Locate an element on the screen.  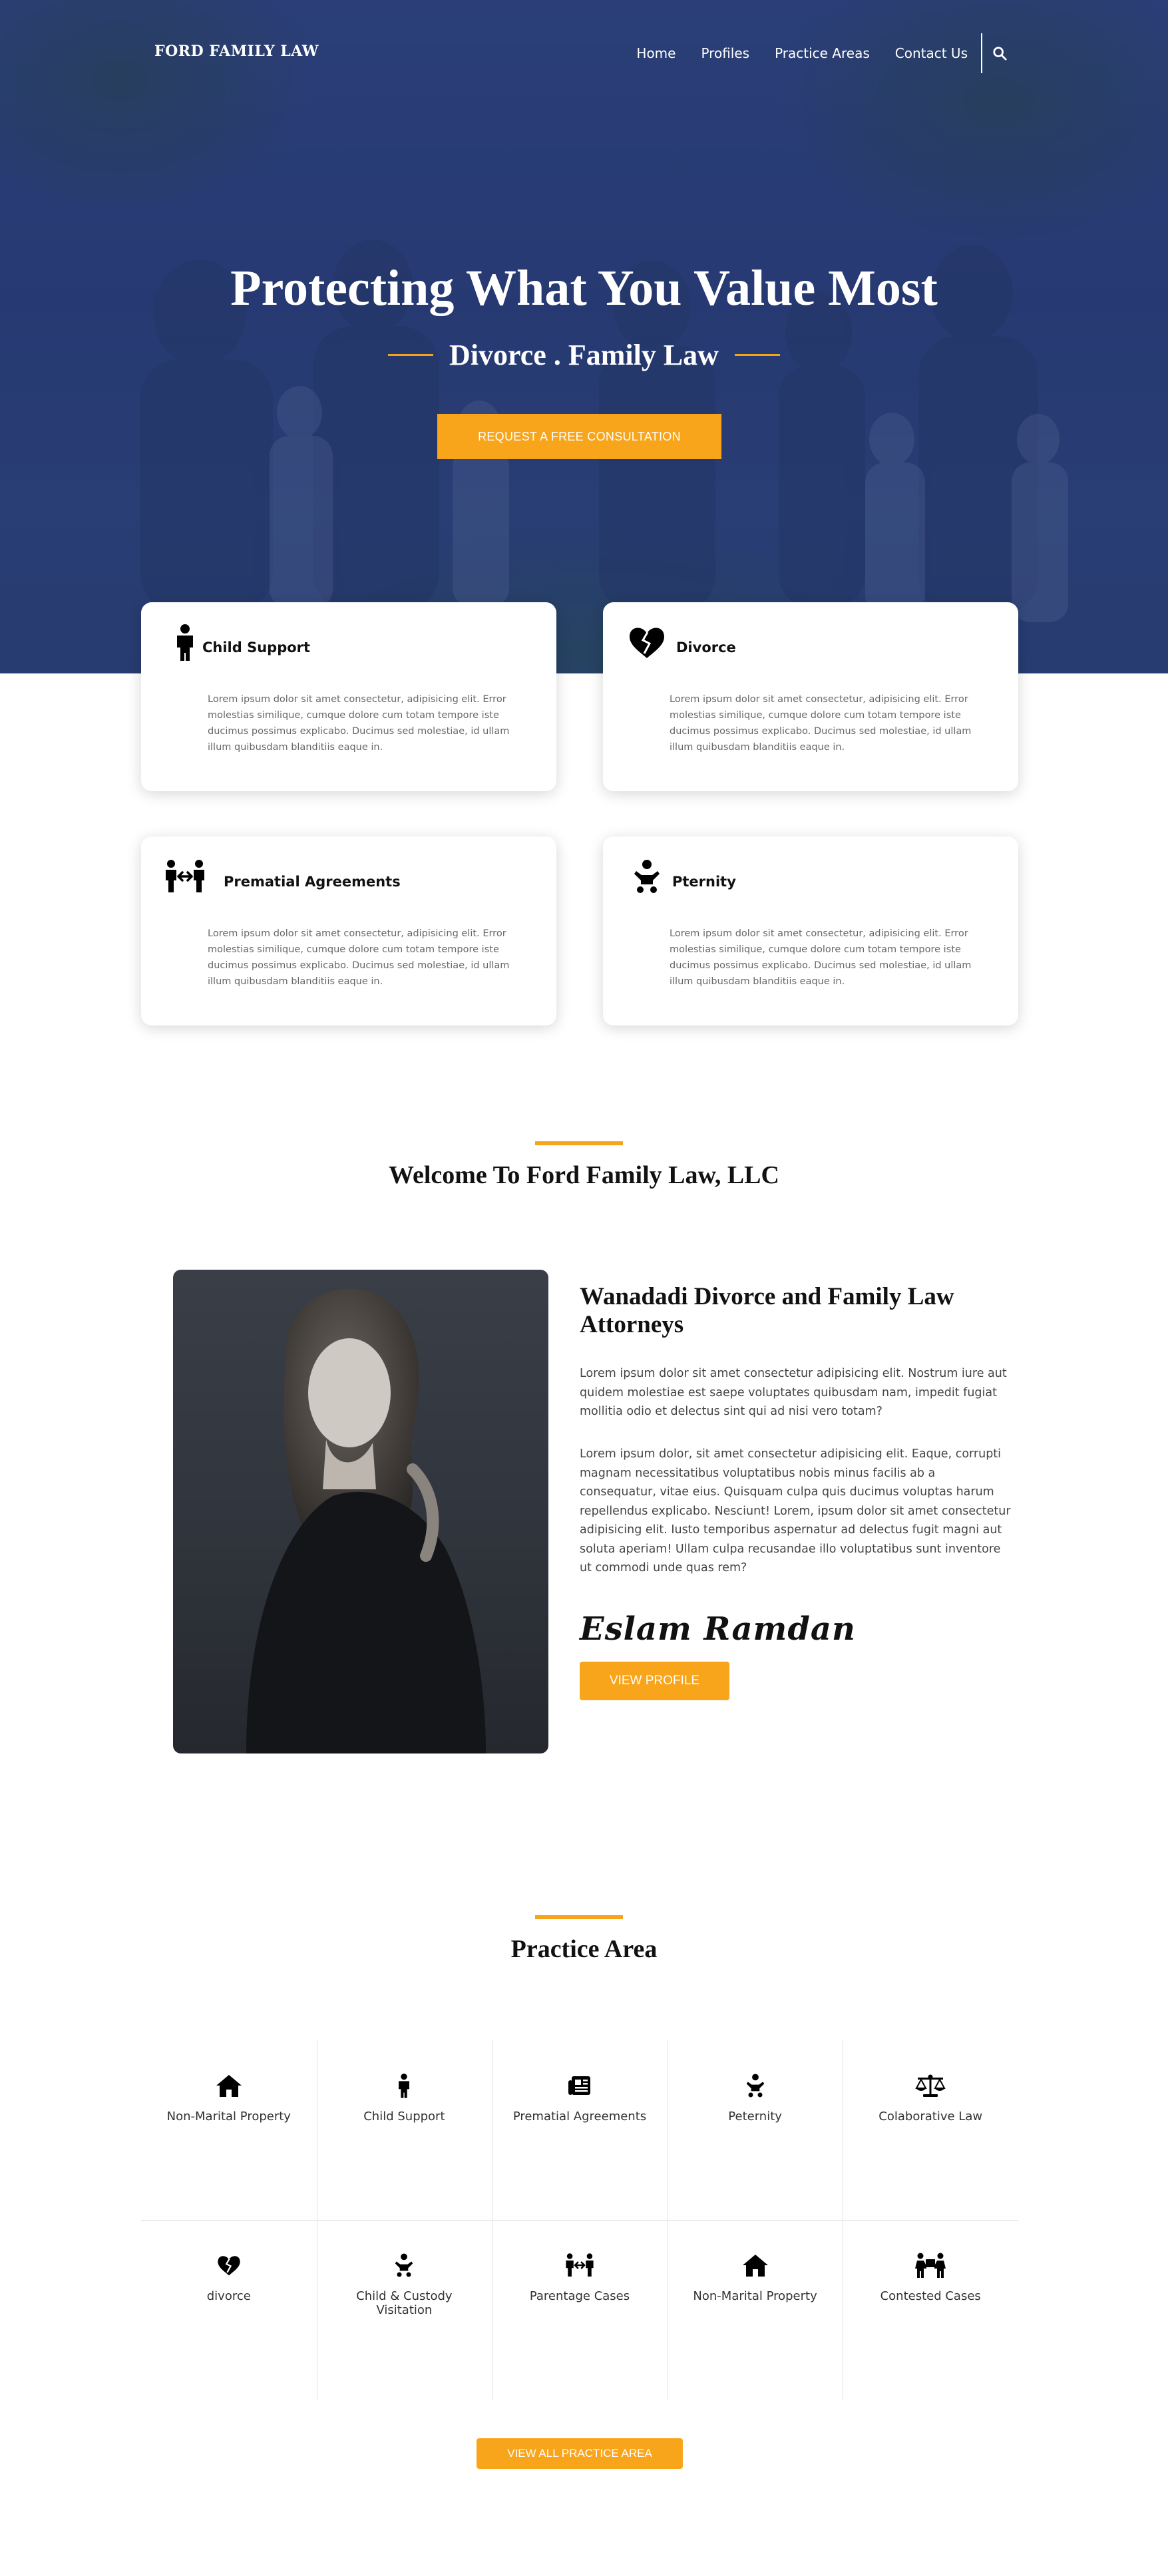
nav-divider is located at coordinates (981, 53).